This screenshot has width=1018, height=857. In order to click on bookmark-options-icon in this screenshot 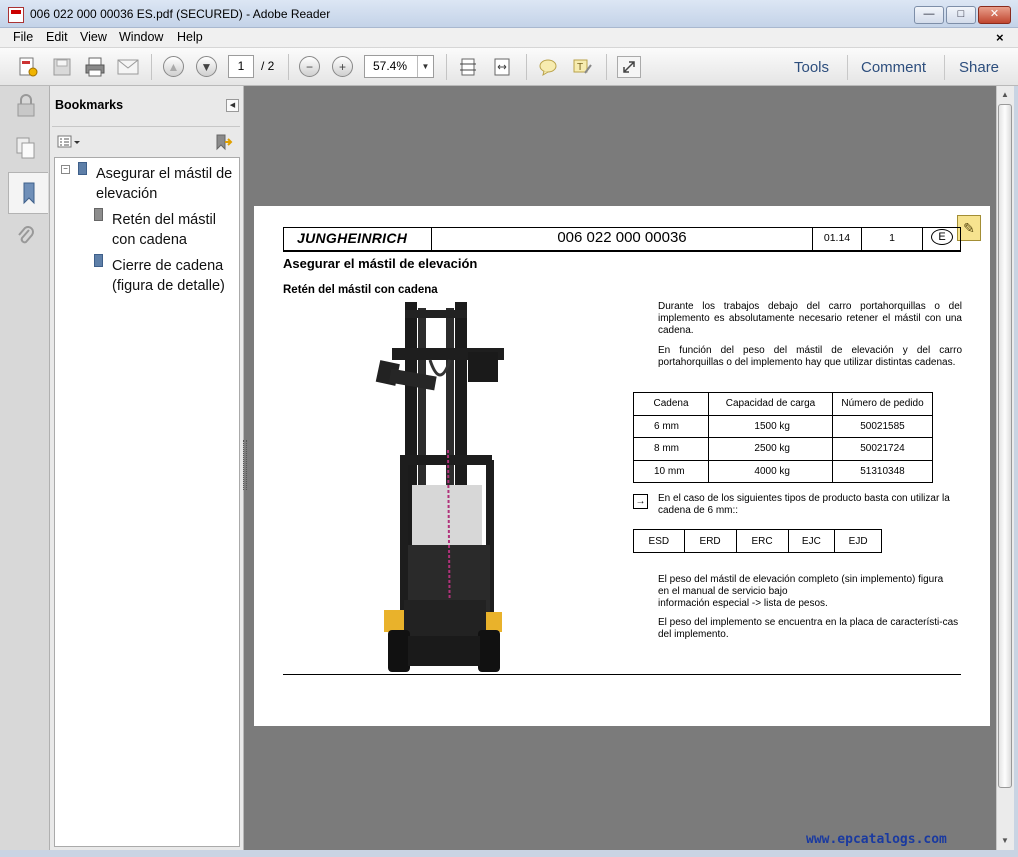, I will do `click(69, 143)`.